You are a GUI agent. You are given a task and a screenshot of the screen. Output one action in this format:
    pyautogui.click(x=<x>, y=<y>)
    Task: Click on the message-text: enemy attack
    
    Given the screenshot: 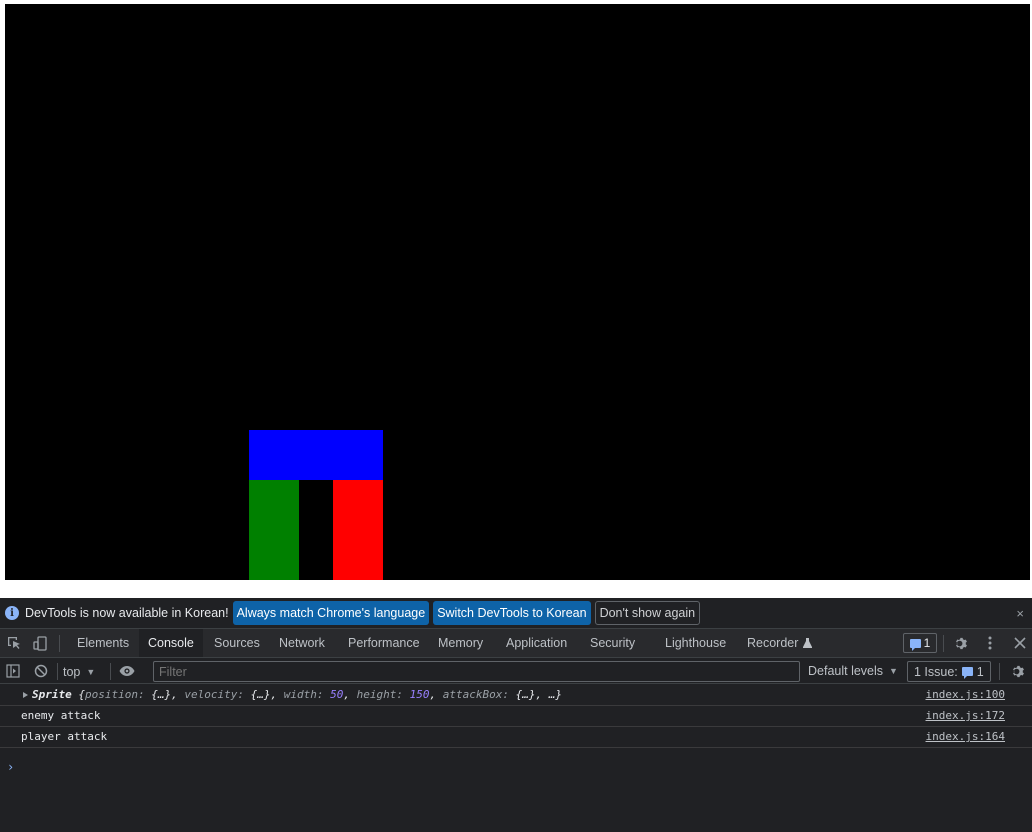 What is the action you would take?
    pyautogui.click(x=61, y=715)
    